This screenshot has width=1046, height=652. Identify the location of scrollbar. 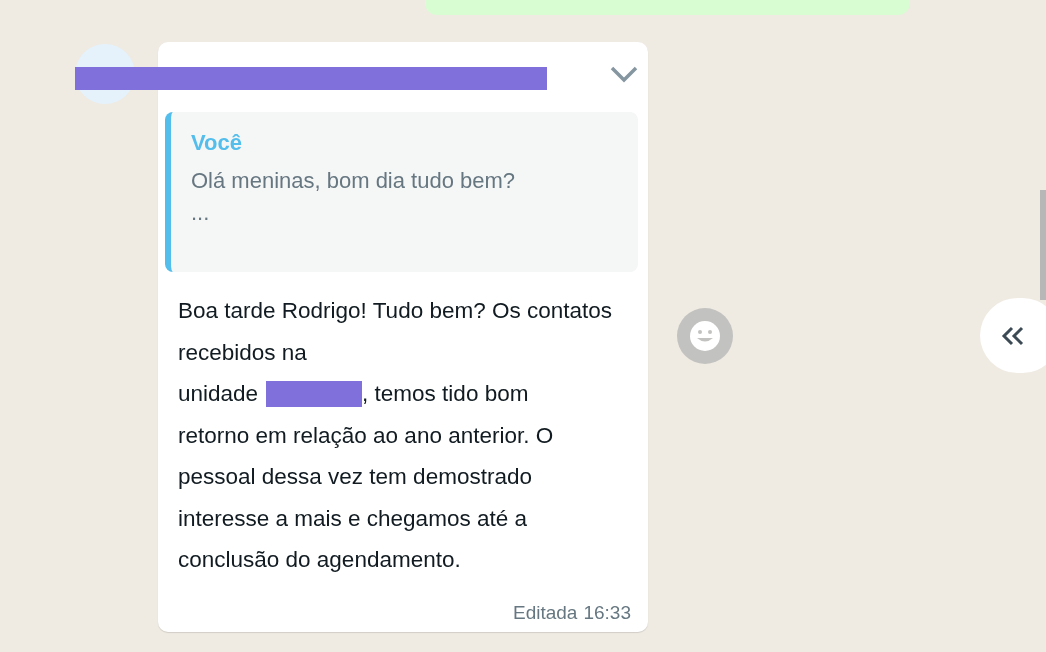
(1043, 245).